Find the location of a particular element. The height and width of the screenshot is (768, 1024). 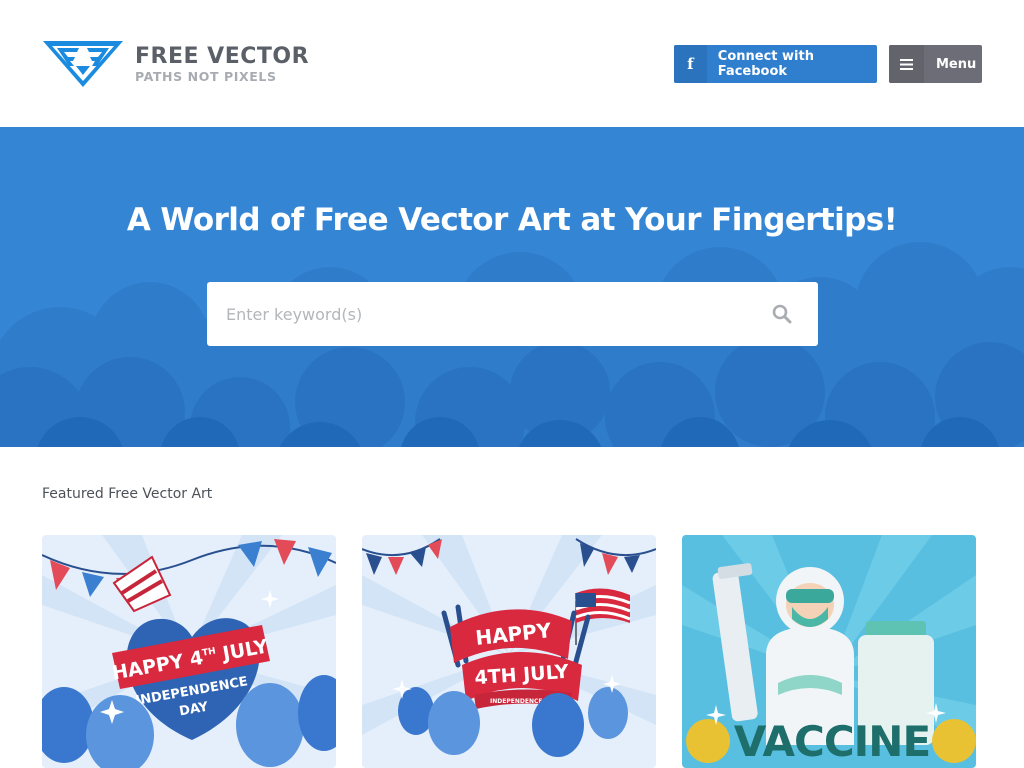

search-button is located at coordinates (782, 314).